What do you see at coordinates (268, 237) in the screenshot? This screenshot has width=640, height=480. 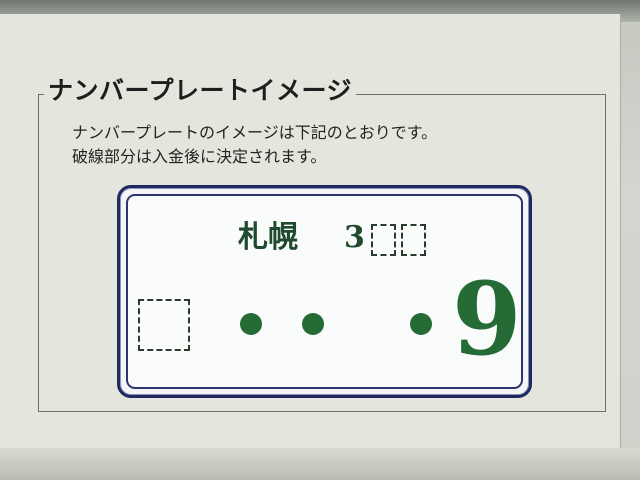 I see `plate-region-name: 札幌` at bounding box center [268, 237].